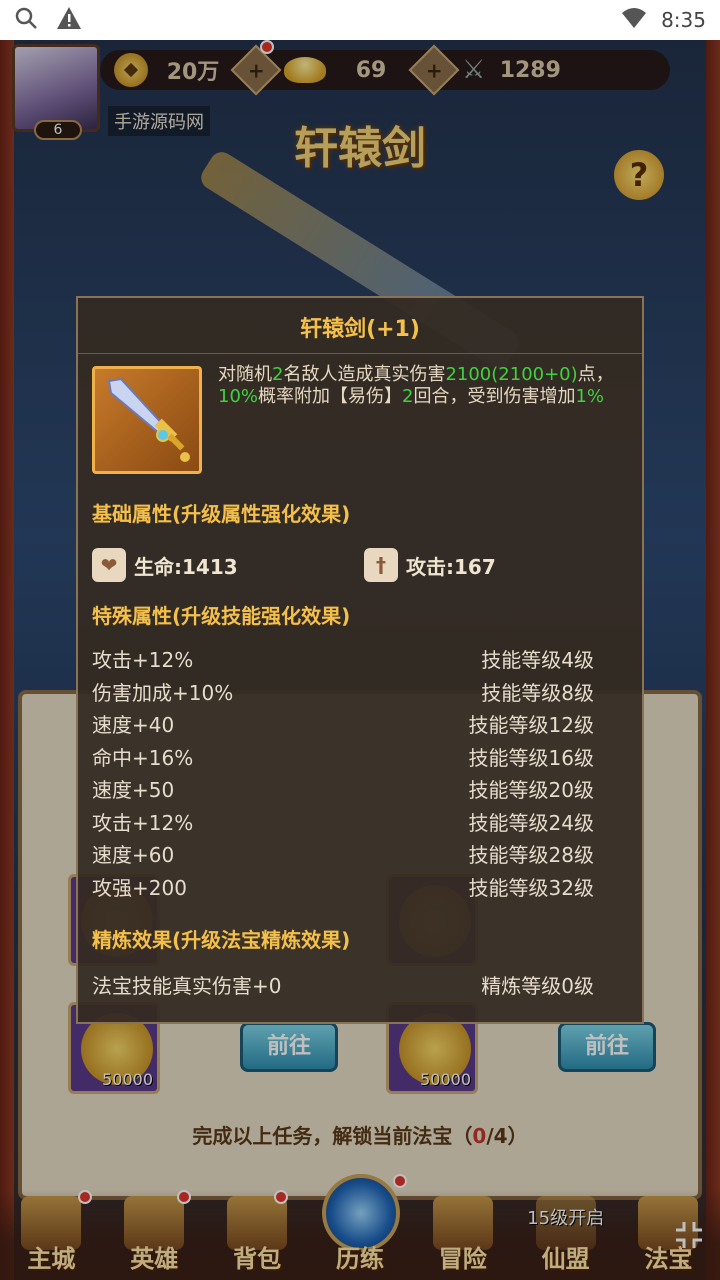 This screenshot has width=720, height=1280. What do you see at coordinates (343, 757) in the screenshot?
I see `list-item: 命中+16% 技能等级16级` at bounding box center [343, 757].